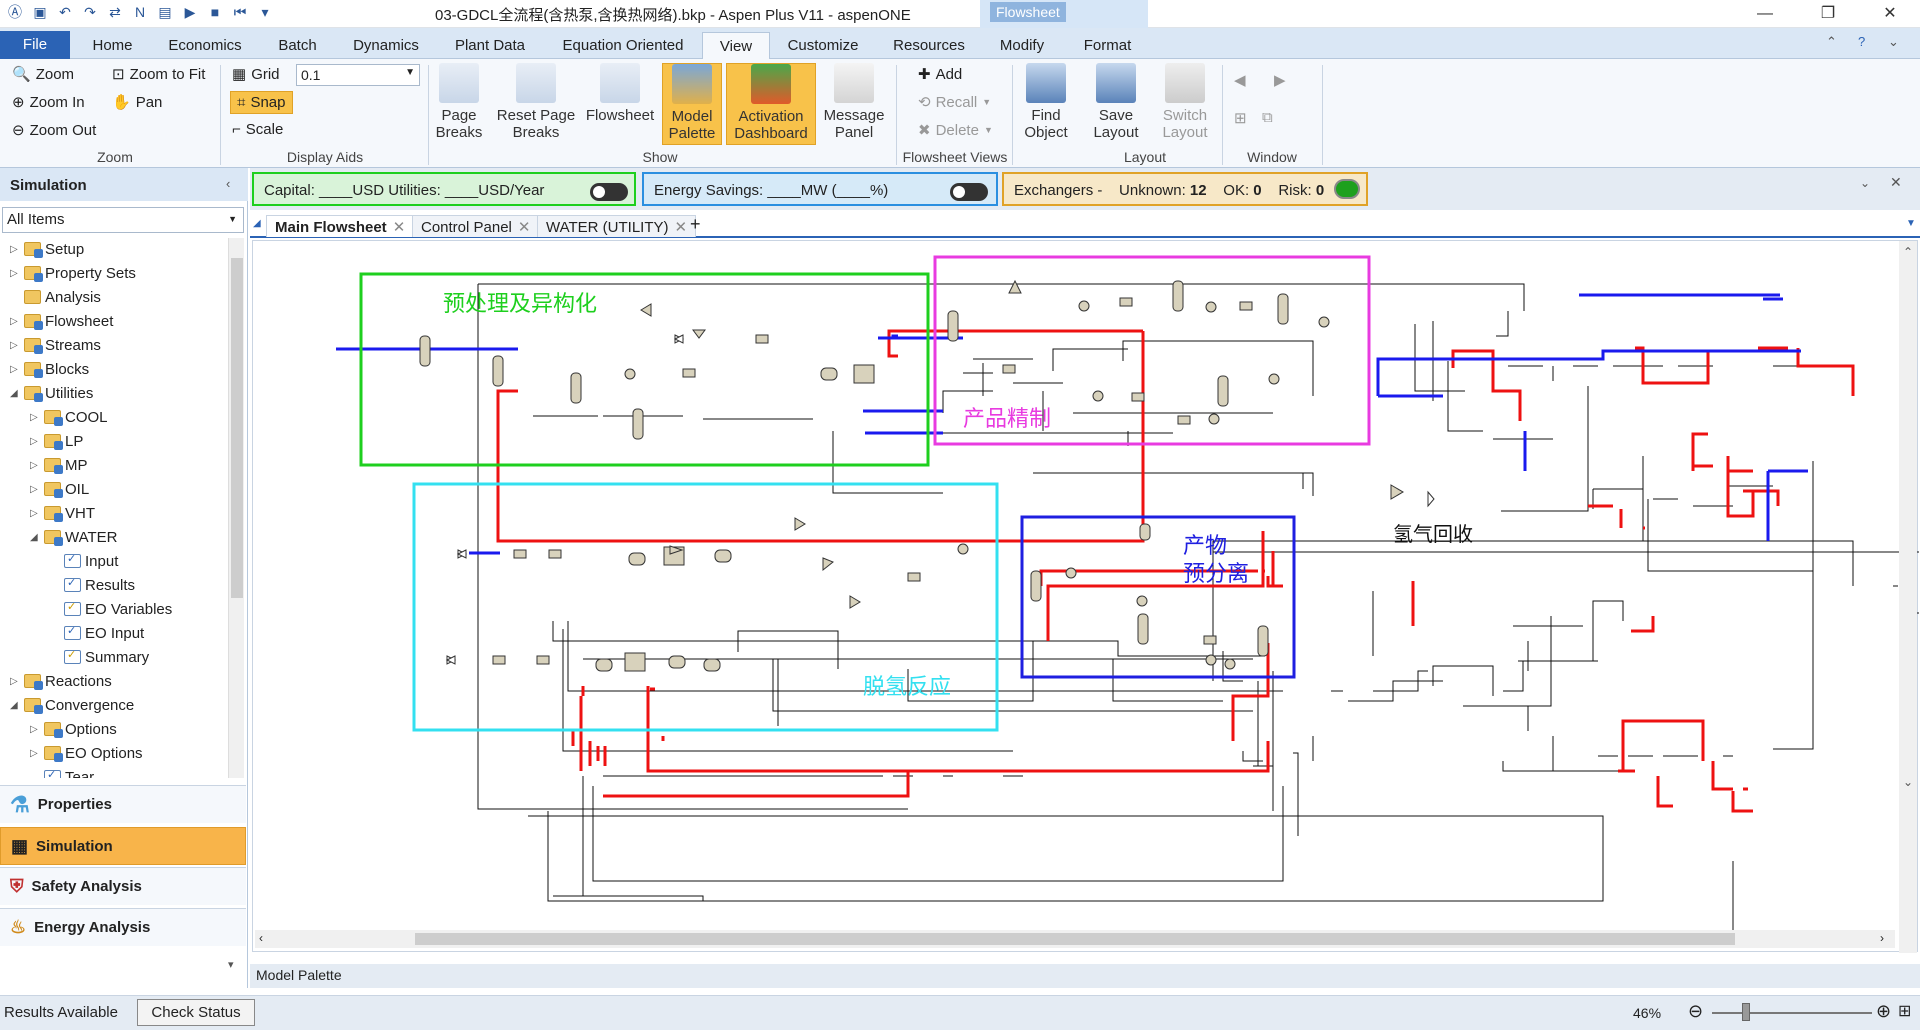 Image resolution: width=1920 pixels, height=1030 pixels. Describe the element at coordinates (112, 45) in the screenshot. I see `tab-home: Home` at that location.